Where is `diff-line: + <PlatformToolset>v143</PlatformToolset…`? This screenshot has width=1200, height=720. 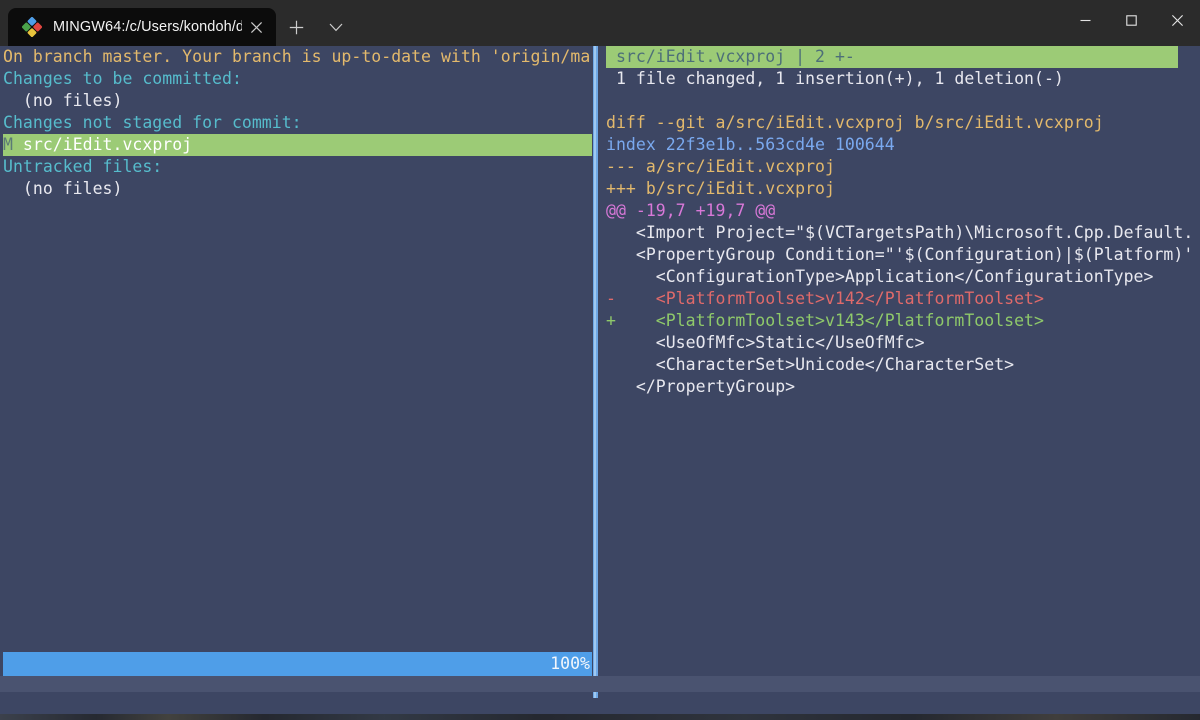
diff-line: + <PlatformToolset>v143</PlatformToolset… is located at coordinates (900, 321).